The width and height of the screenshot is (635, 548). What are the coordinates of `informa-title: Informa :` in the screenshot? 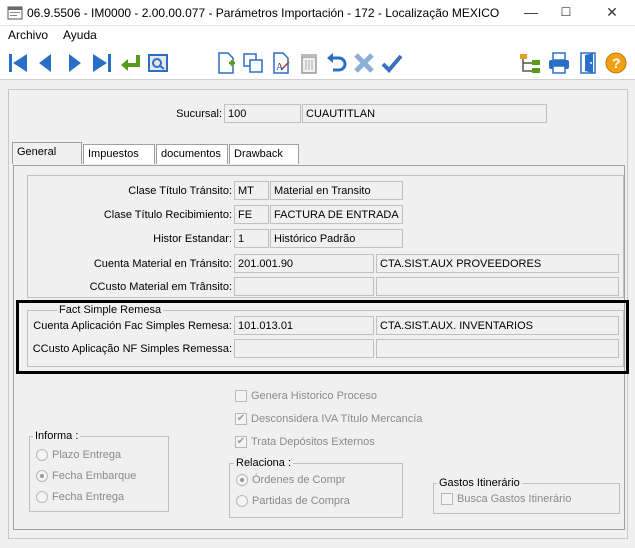 It's located at (57, 436).